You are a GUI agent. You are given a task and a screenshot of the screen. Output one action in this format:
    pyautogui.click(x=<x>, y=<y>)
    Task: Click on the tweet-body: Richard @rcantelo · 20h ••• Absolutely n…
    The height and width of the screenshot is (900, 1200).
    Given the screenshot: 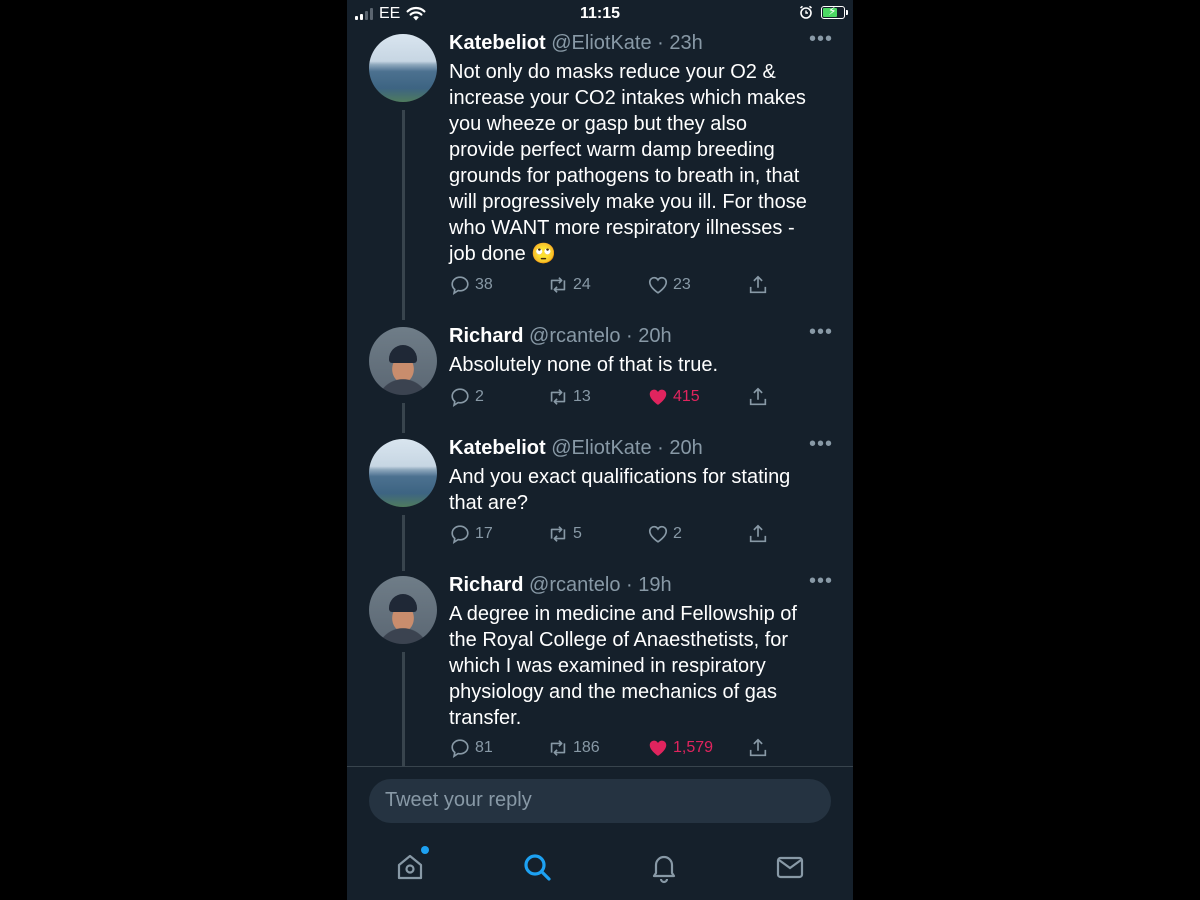 What is the action you would take?
    pyautogui.click(x=641, y=350)
    